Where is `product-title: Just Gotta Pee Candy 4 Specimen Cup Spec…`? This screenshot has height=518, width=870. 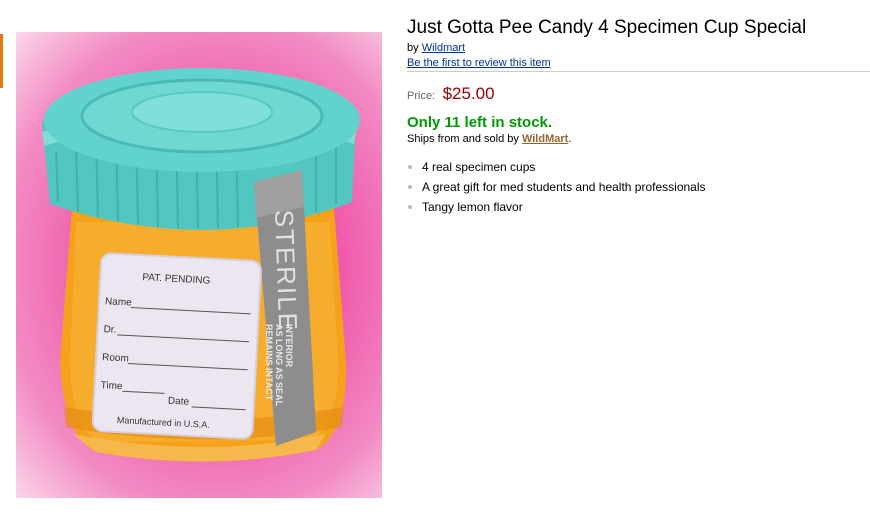 product-title: Just Gotta Pee Candy 4 Specimen Cup Spec… is located at coordinates (607, 27).